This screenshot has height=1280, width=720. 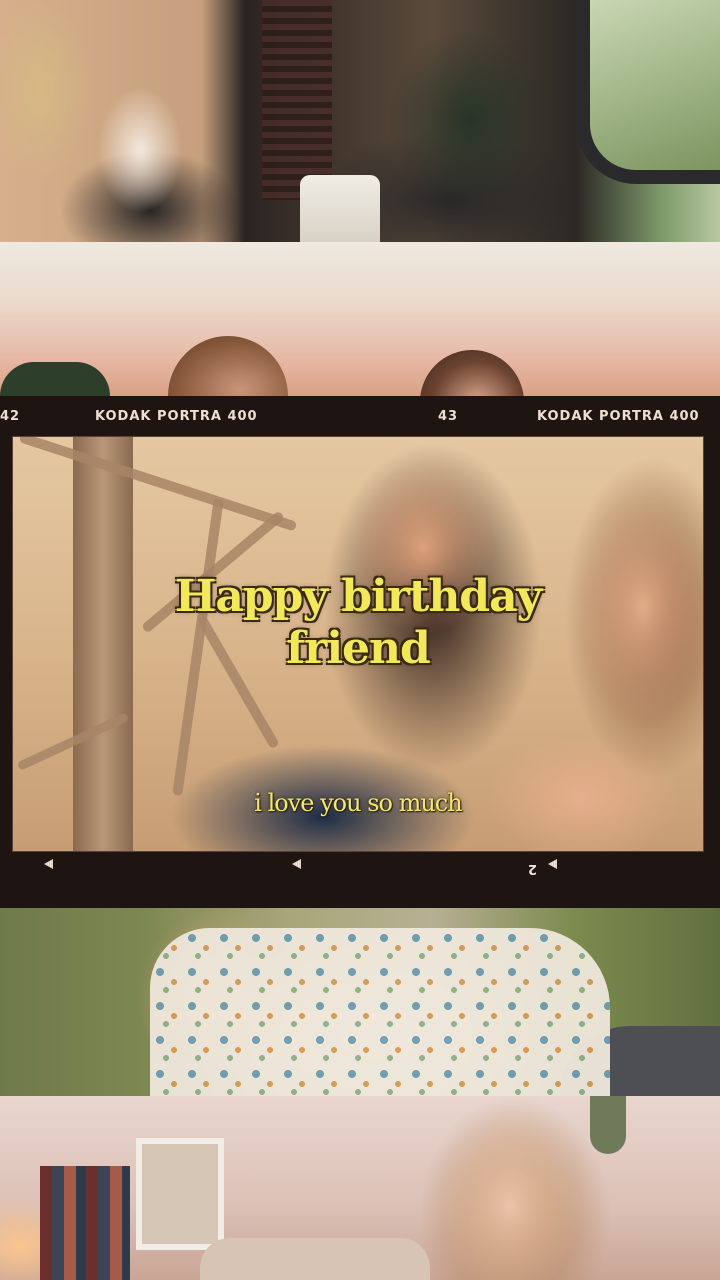 What do you see at coordinates (158, 484) in the screenshot?
I see `sculpture-branch` at bounding box center [158, 484].